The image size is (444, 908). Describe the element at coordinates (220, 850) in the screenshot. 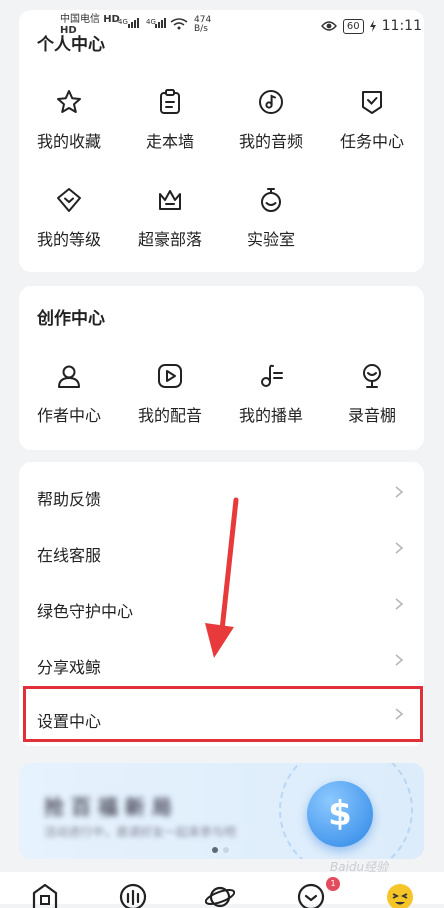

I see `banner-pagination` at that location.